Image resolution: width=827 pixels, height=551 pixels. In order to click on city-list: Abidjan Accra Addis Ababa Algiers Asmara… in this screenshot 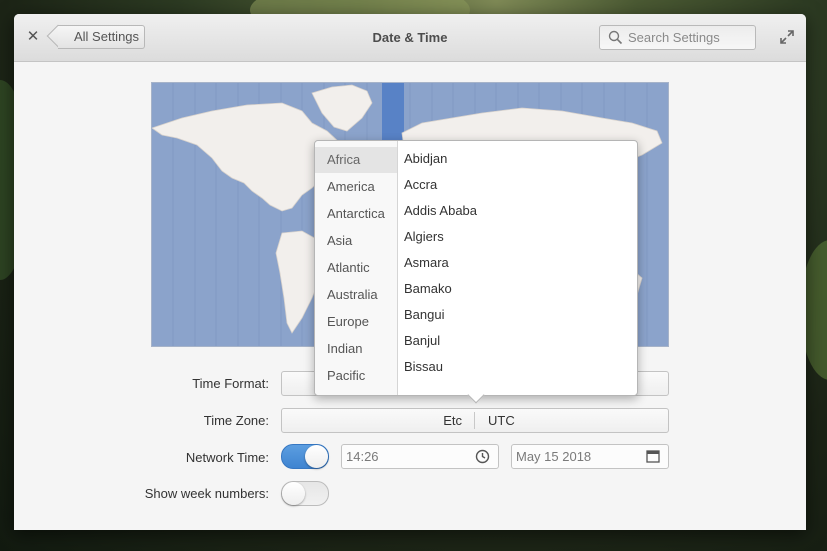, I will do `click(517, 268)`.